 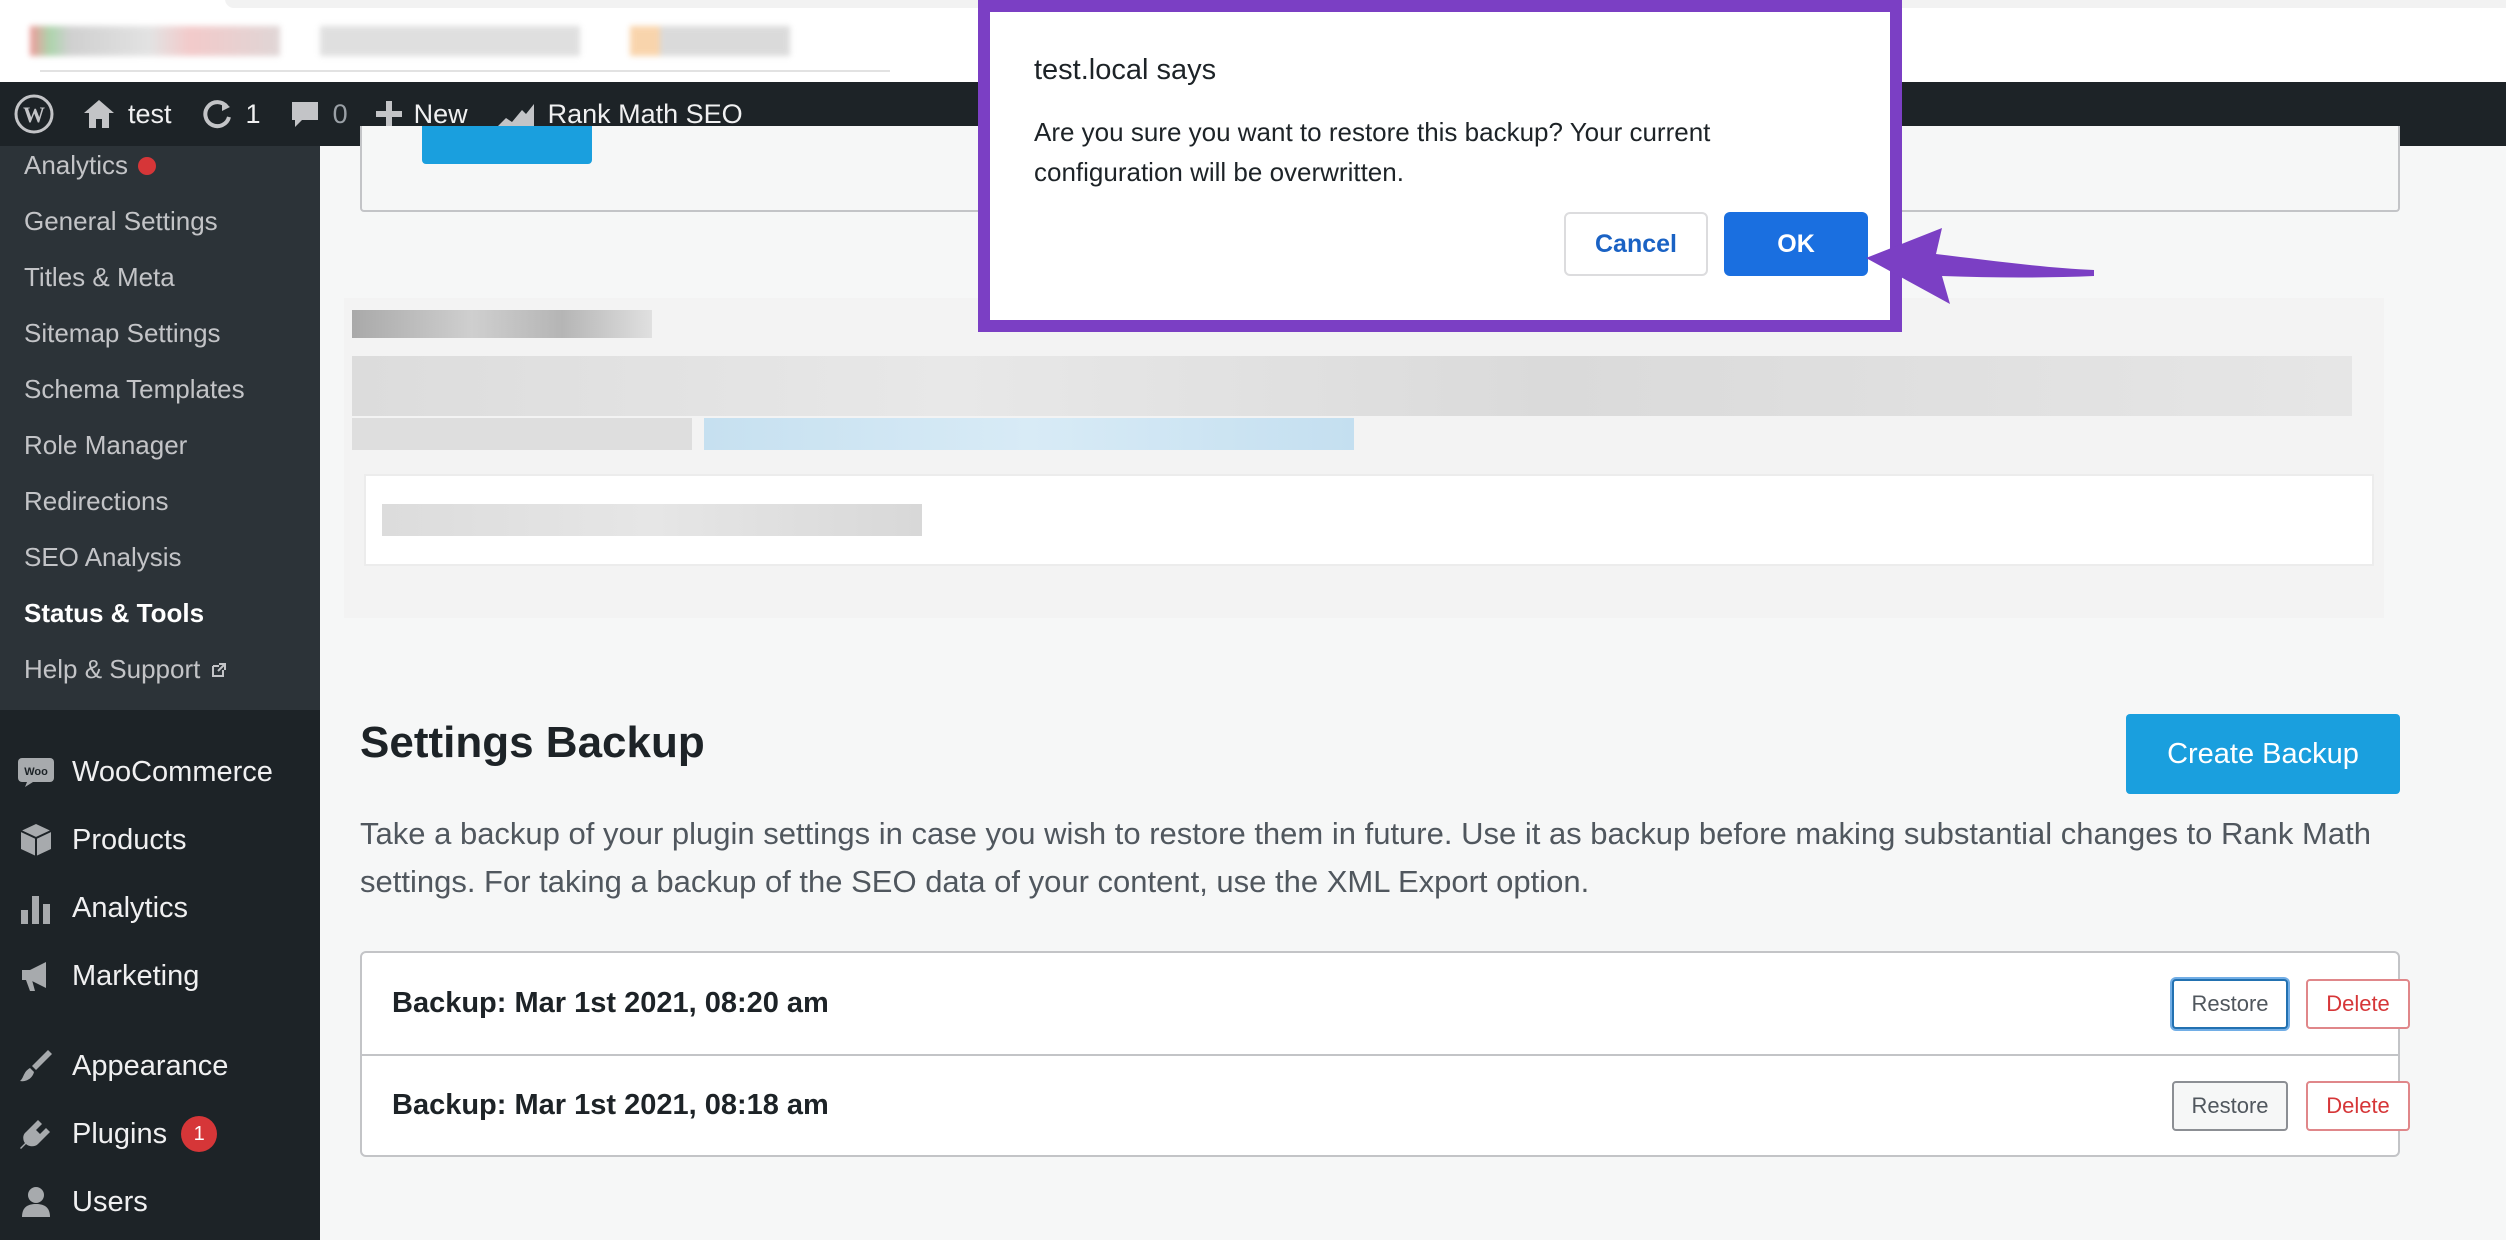 I want to click on menu-item-label: WooCommerce, so click(x=172, y=771).